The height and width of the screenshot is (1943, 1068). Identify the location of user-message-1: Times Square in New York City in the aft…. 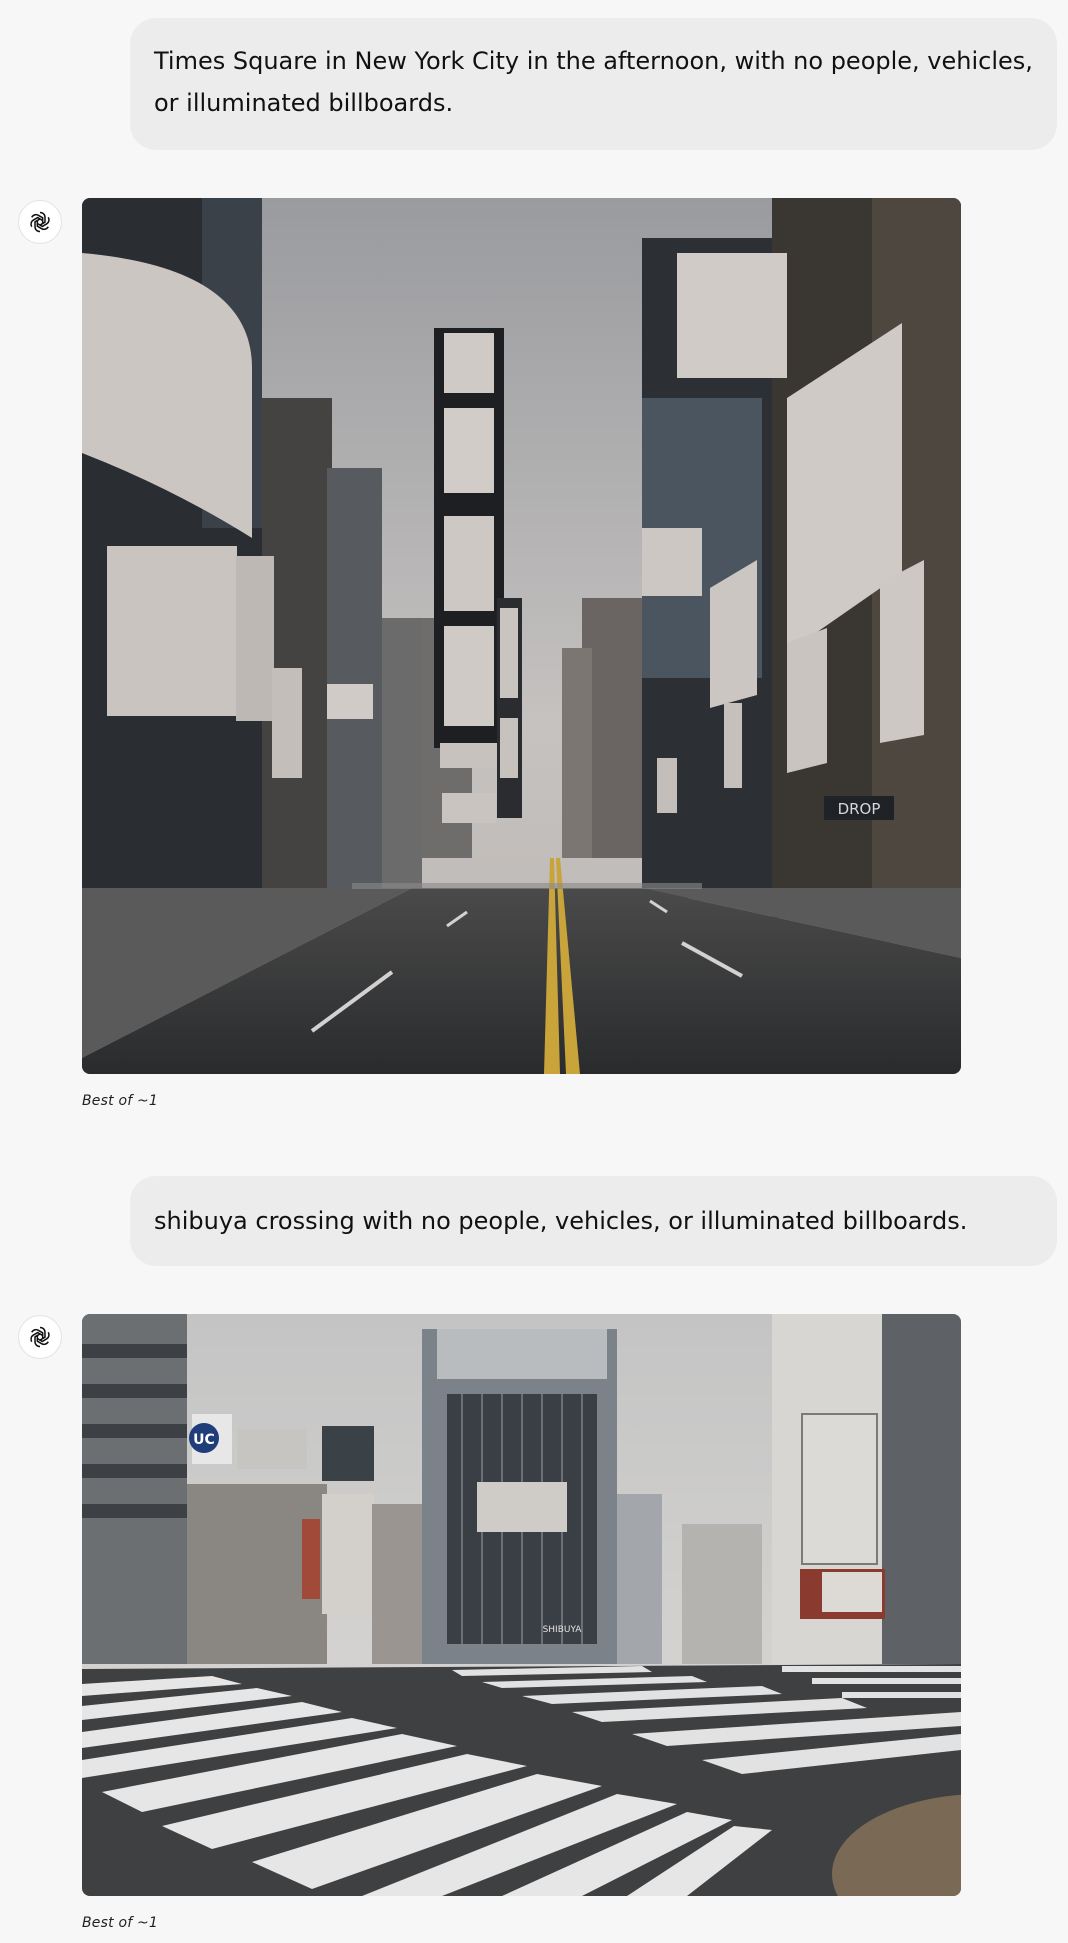
(593, 84).